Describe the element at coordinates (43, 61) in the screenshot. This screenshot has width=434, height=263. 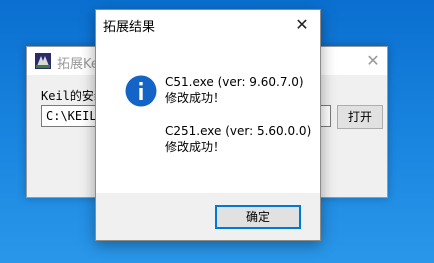
I see `keil-app-icon` at that location.